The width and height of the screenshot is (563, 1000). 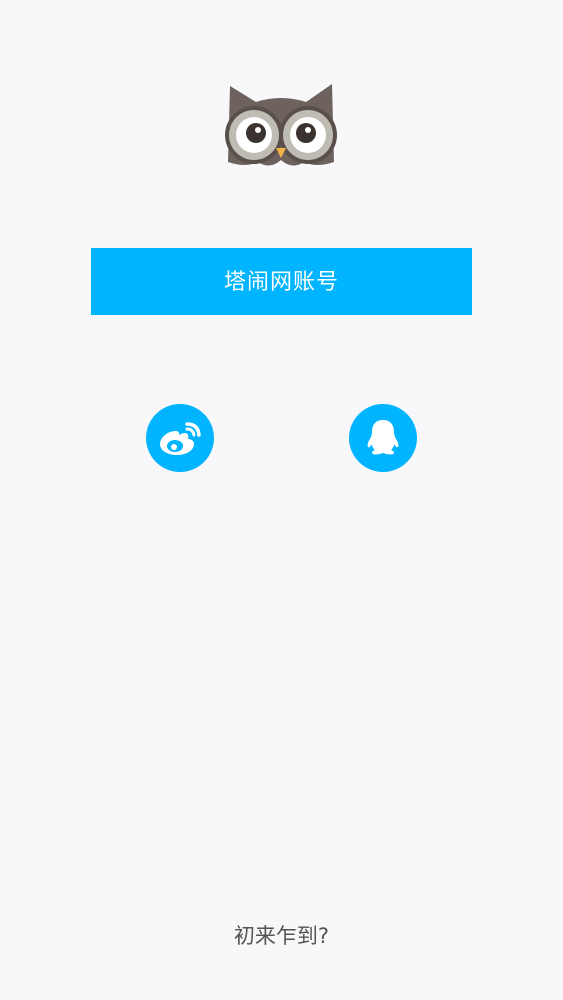 I want to click on weibo-login-button, so click(x=180, y=438).